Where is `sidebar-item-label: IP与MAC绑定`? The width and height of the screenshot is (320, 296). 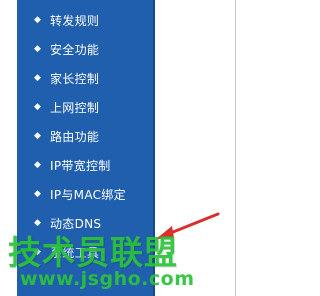 sidebar-item-label: IP与MAC绑定 is located at coordinates (88, 195).